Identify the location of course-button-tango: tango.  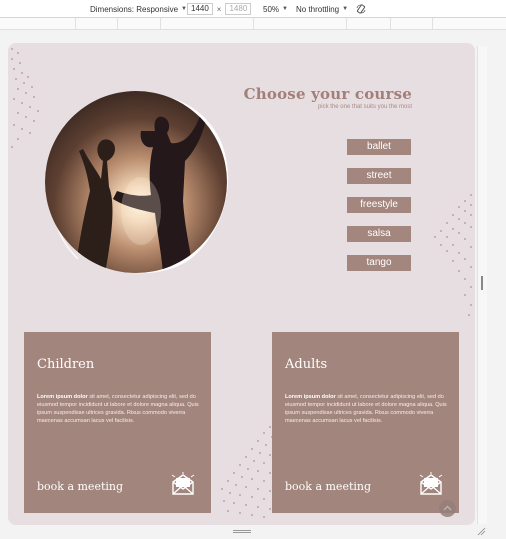
(379, 263).